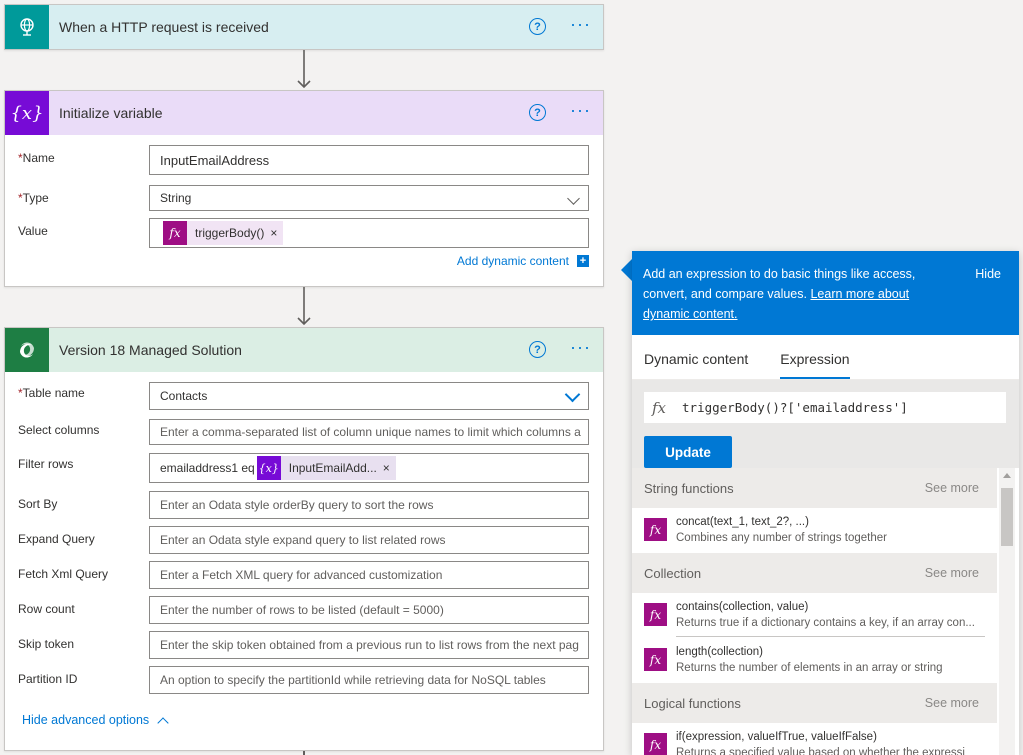 This screenshot has width=1023, height=755. Describe the element at coordinates (86, 720) in the screenshot. I see `hide-advanced-options-label: Hide advanced options` at that location.